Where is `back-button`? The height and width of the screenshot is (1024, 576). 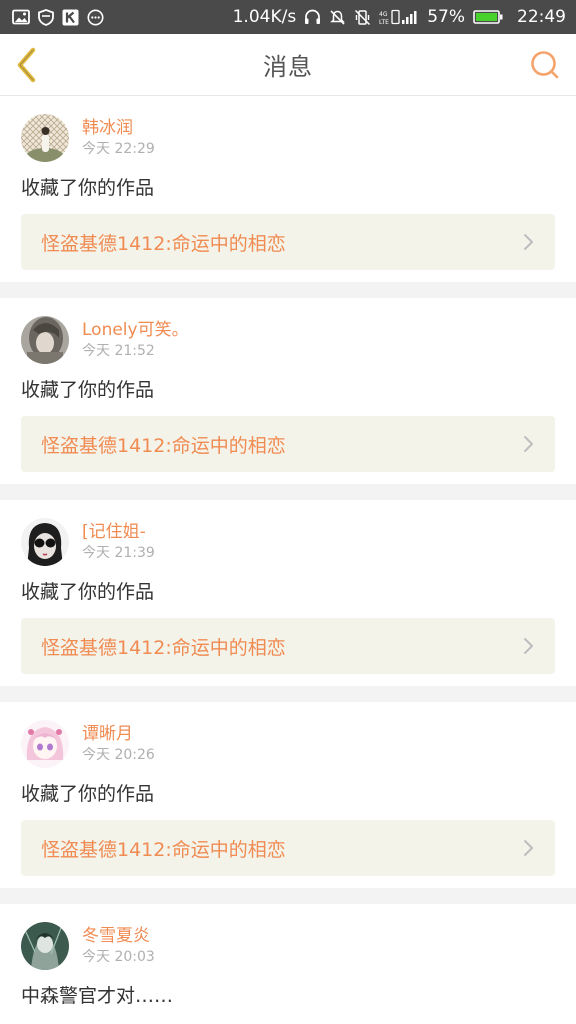
back-button is located at coordinates (27, 65).